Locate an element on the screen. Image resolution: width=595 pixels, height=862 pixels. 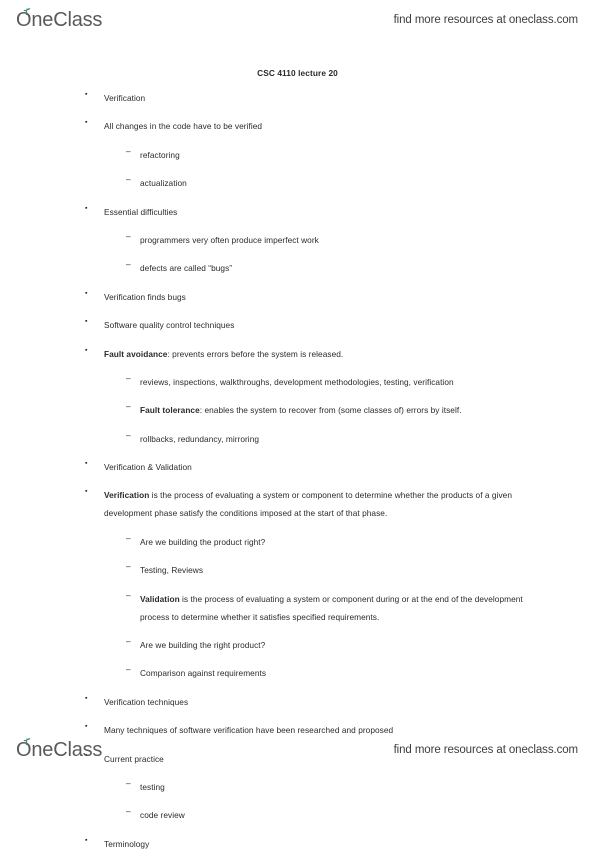
bullet-item-text: Testing, Reviews is located at coordinates (172, 570).